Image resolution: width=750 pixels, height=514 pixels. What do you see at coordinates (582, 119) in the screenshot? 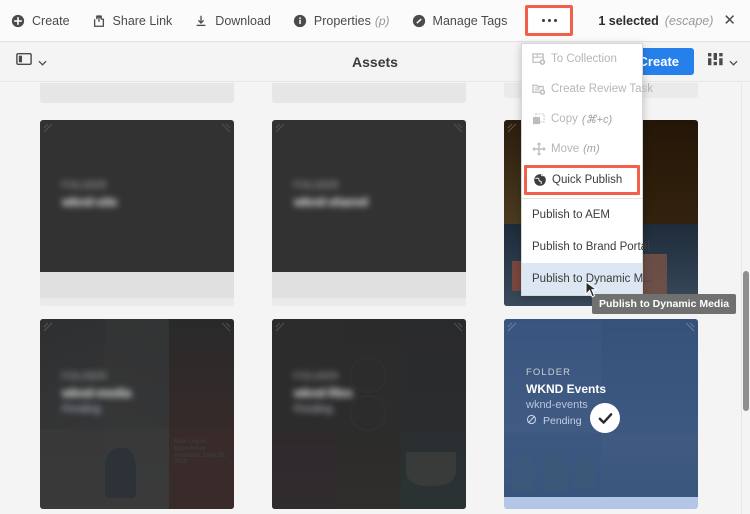
I see `menu-item-copy: Copy (⌘+c)` at bounding box center [582, 119].